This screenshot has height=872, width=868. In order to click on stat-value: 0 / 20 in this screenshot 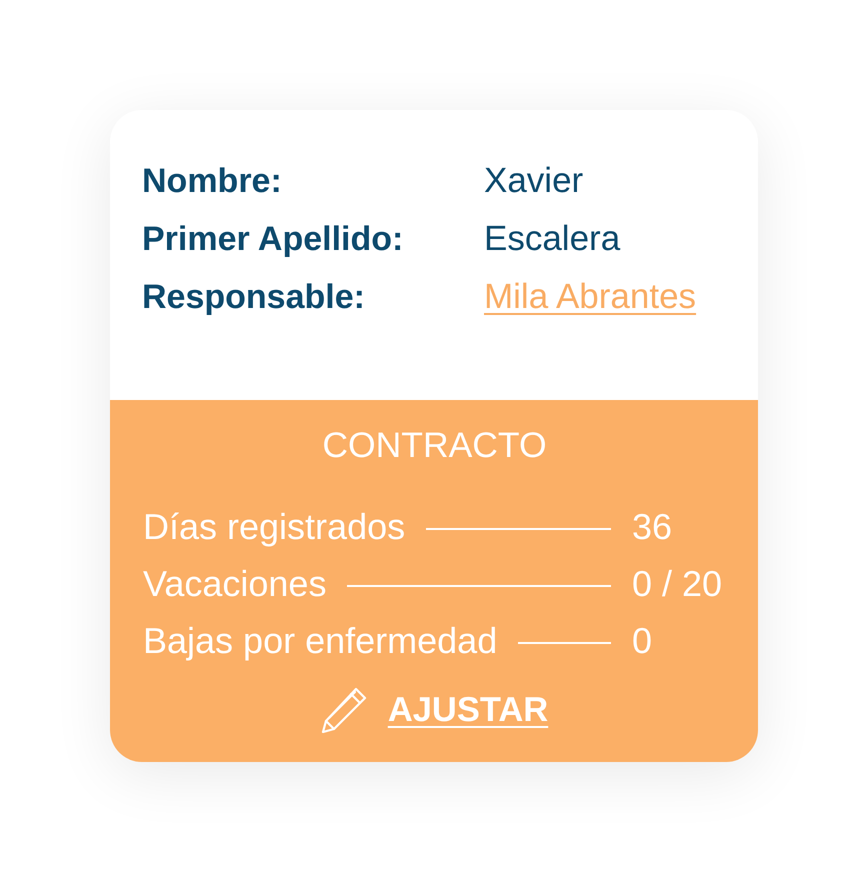, I will do `click(678, 584)`.